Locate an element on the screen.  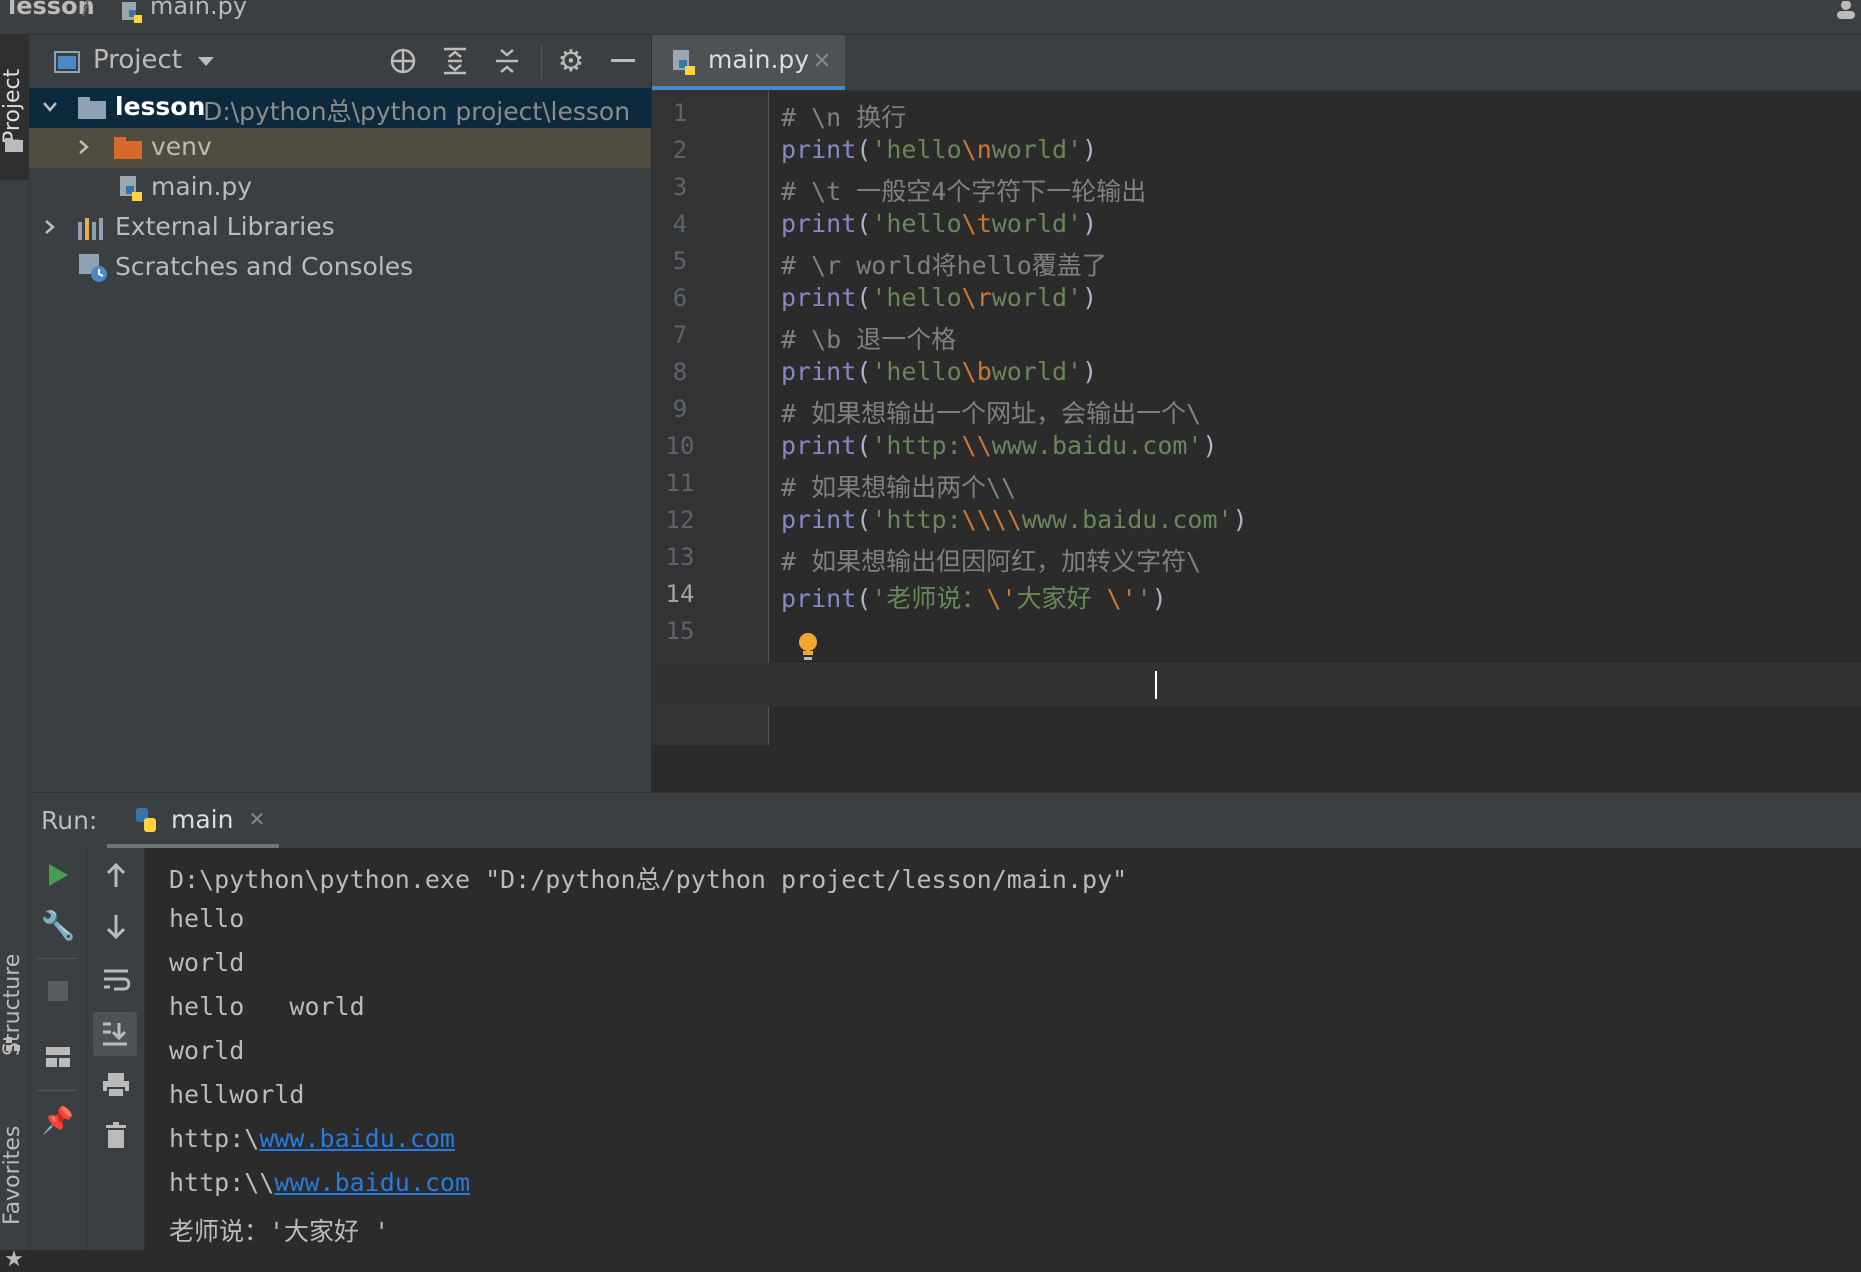
project-view-title: Project is located at coordinates (137, 60).